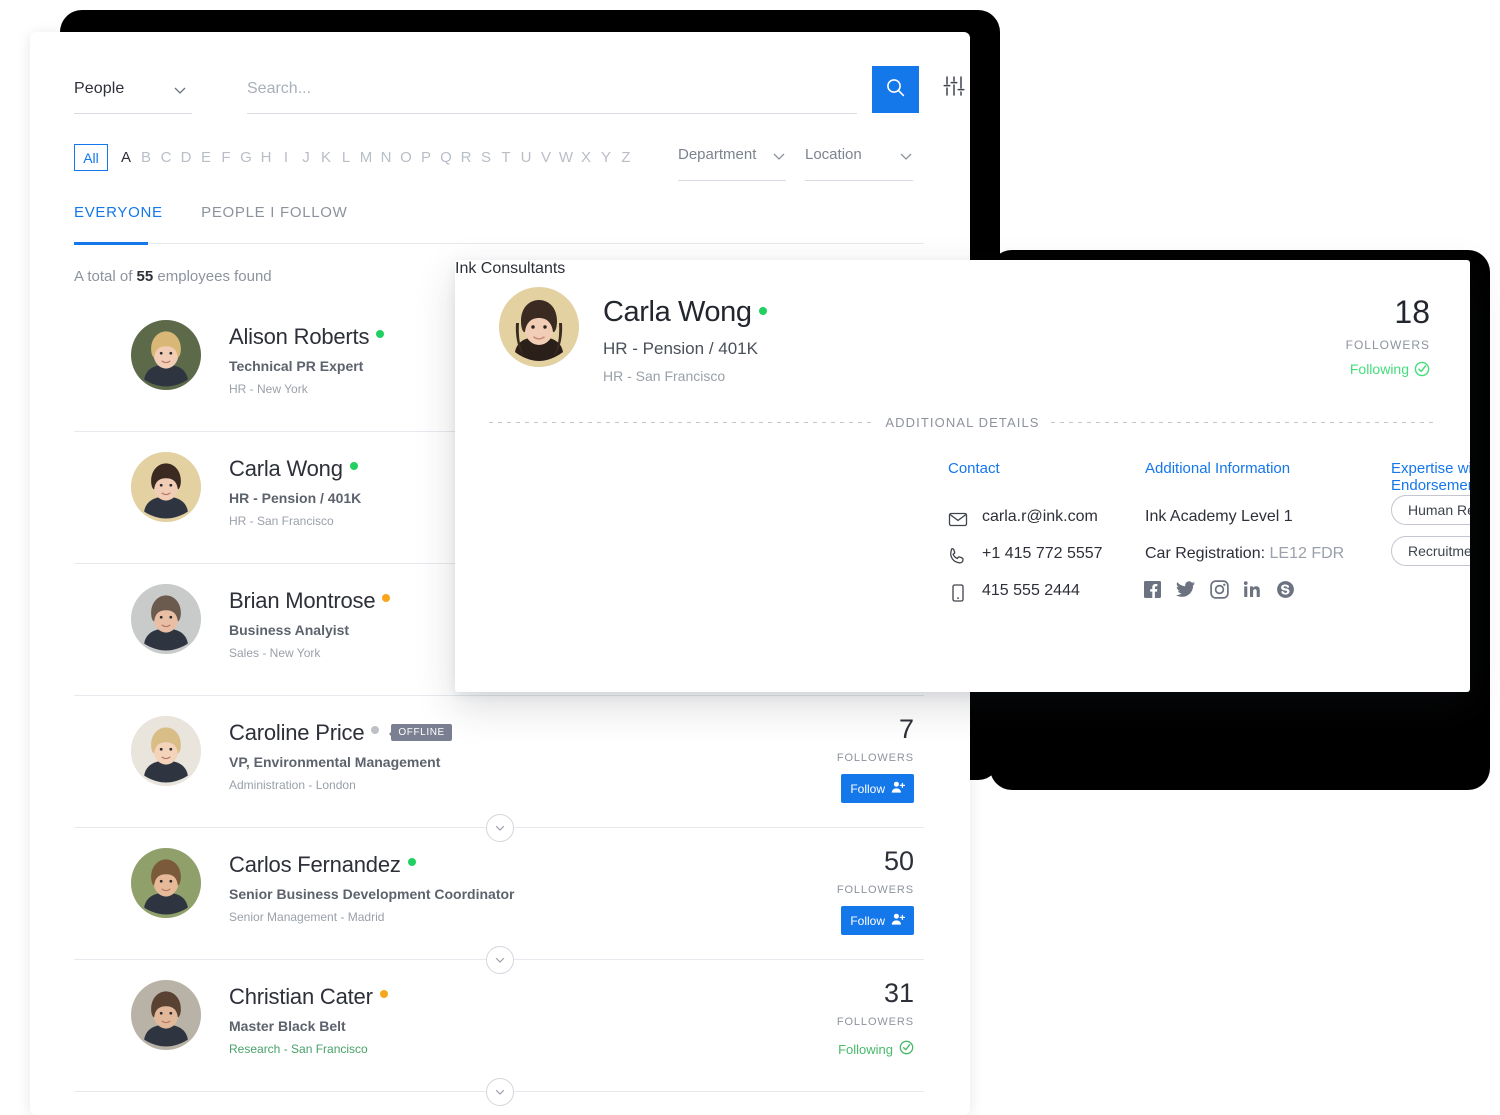 This screenshot has height=1115, width=1500. What do you see at coordinates (281, 521) in the screenshot?
I see `person-department-location: HR - San Francisco` at bounding box center [281, 521].